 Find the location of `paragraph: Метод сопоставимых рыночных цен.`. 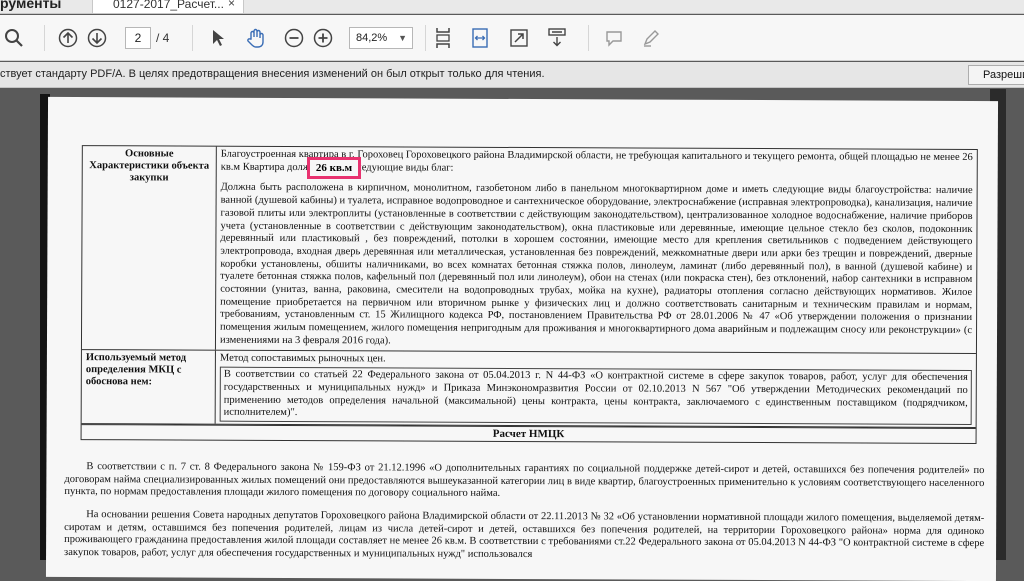

paragraph: Метод сопоставимых рыночных цен. is located at coordinates (302, 358).